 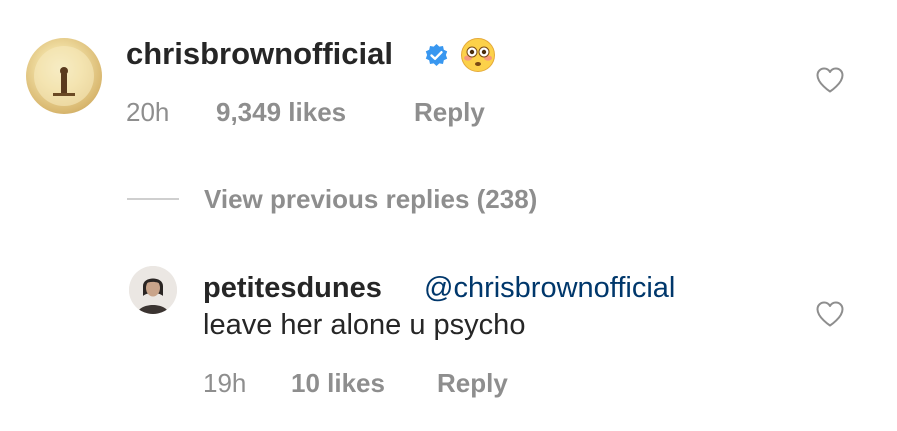 I want to click on flushed-face-icon, so click(x=478, y=55).